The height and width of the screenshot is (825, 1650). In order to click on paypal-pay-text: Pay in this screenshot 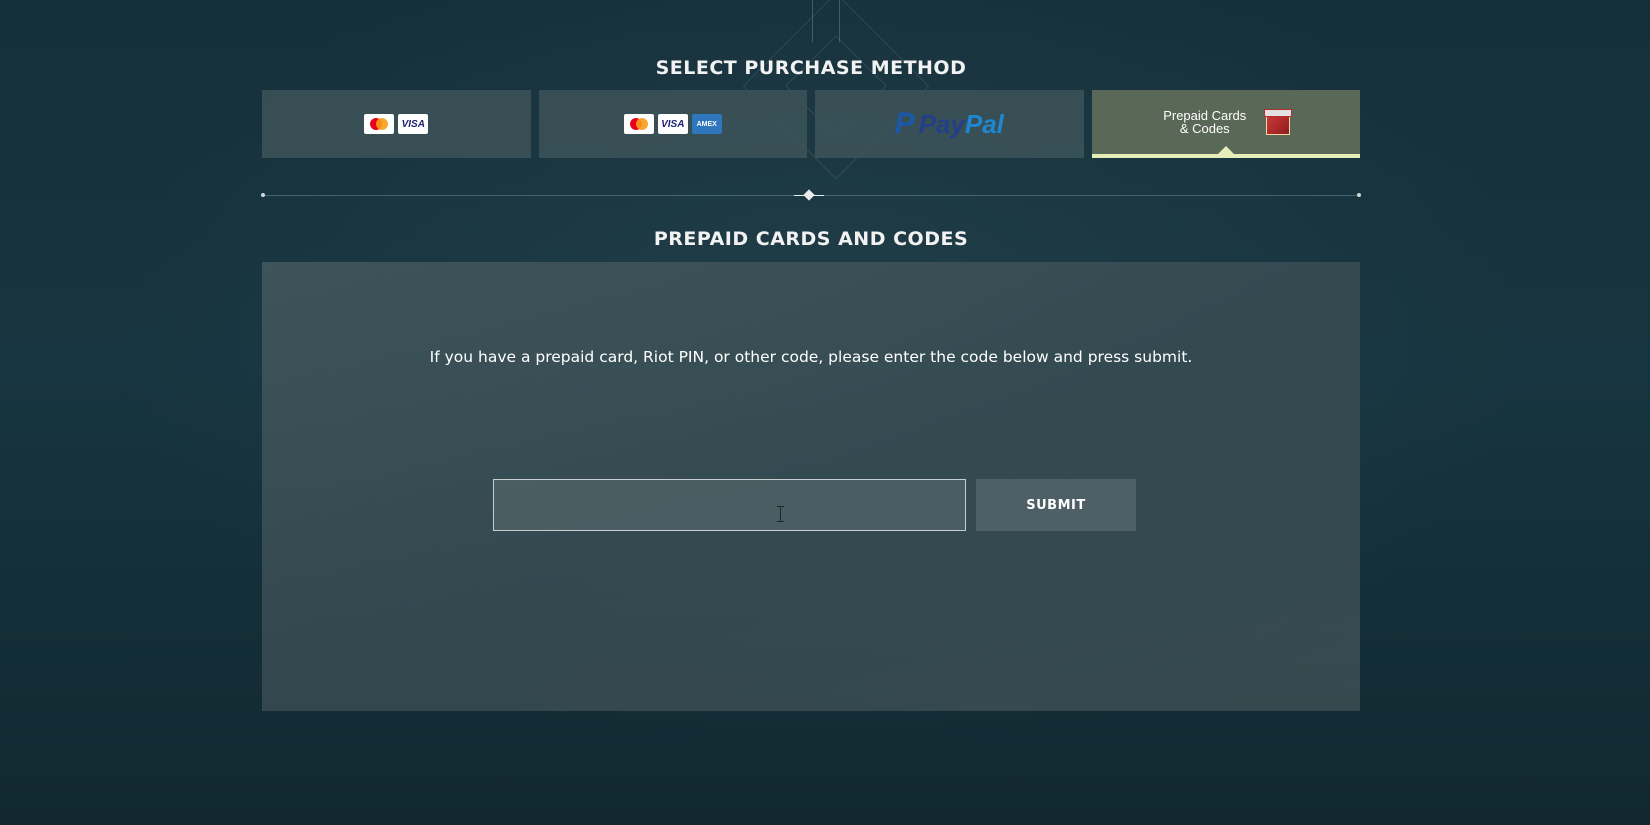, I will do `click(941, 124)`.